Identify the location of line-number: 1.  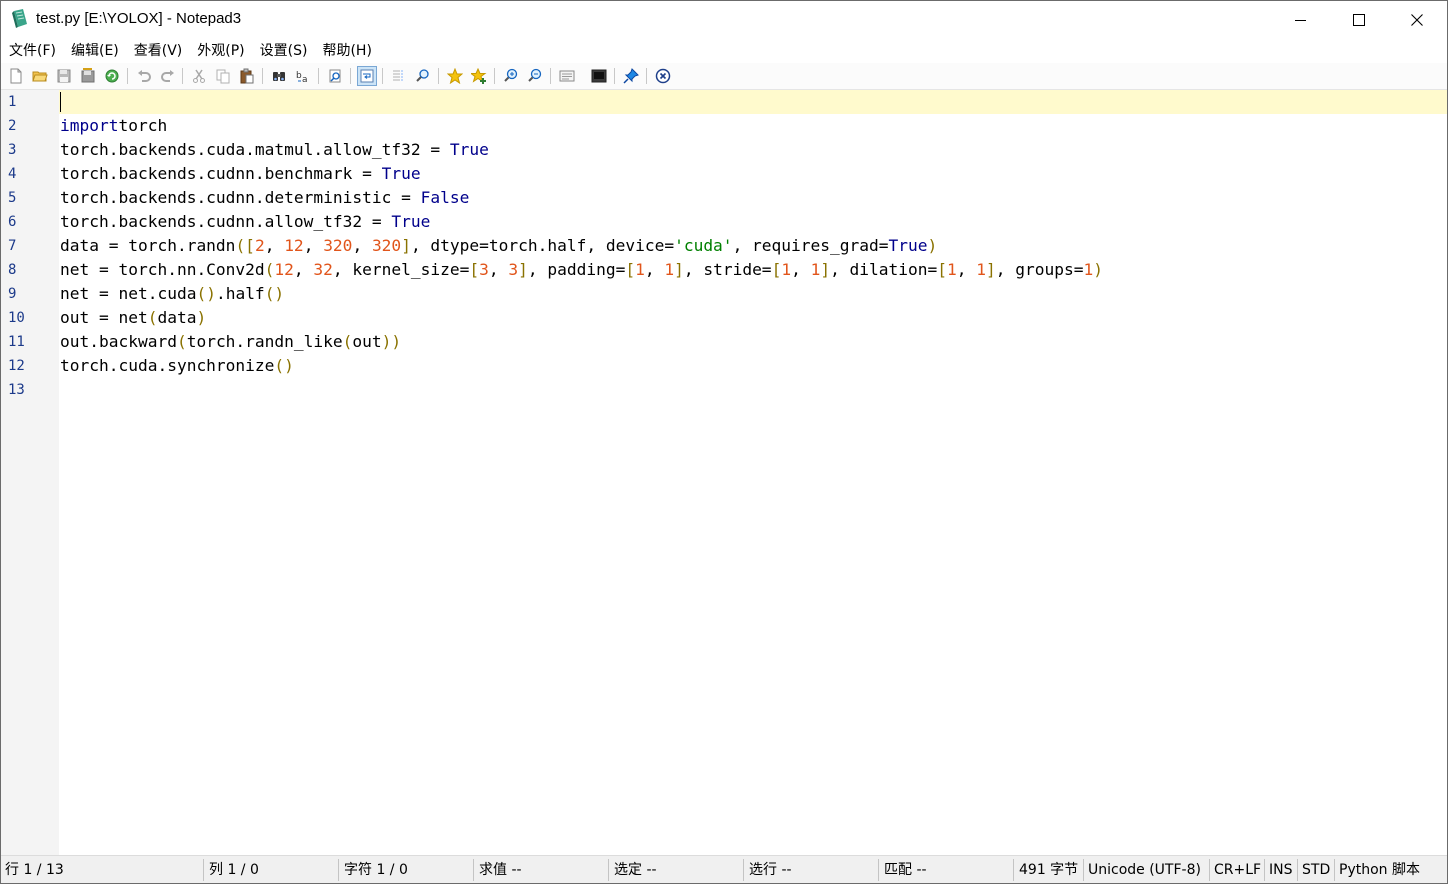
(28, 102).